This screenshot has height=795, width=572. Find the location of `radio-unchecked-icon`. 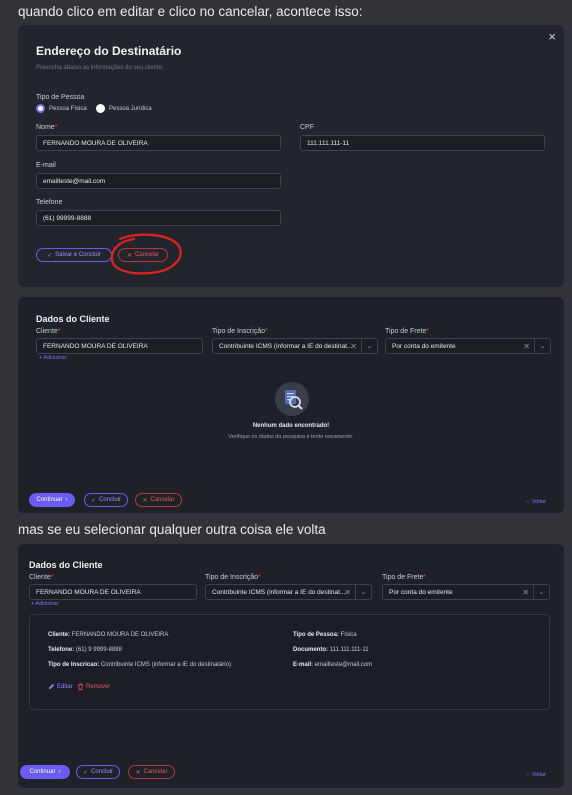

radio-unchecked-icon is located at coordinates (100, 108).